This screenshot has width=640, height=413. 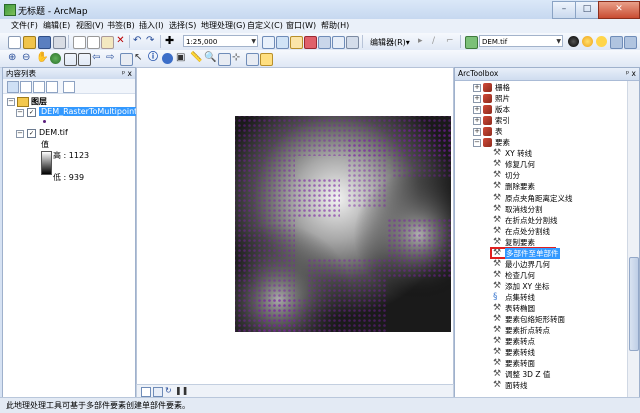 What do you see at coordinates (223, 25) in the screenshot?
I see `menu-geoprocessing: 地理处理(G)` at bounding box center [223, 25].